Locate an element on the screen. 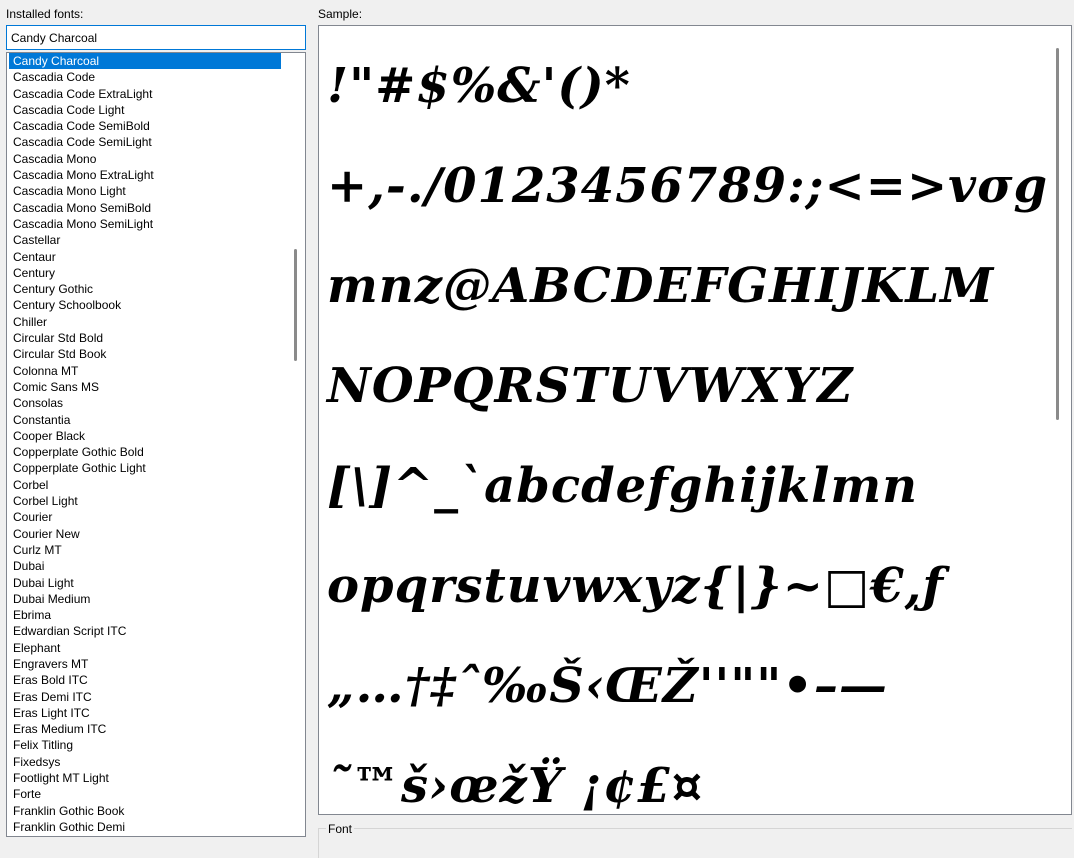  font-group-label: Font is located at coordinates (340, 829).